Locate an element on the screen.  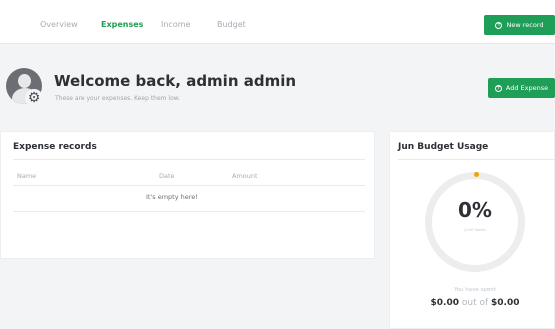
column-header-amount: Amount is located at coordinates (245, 176).